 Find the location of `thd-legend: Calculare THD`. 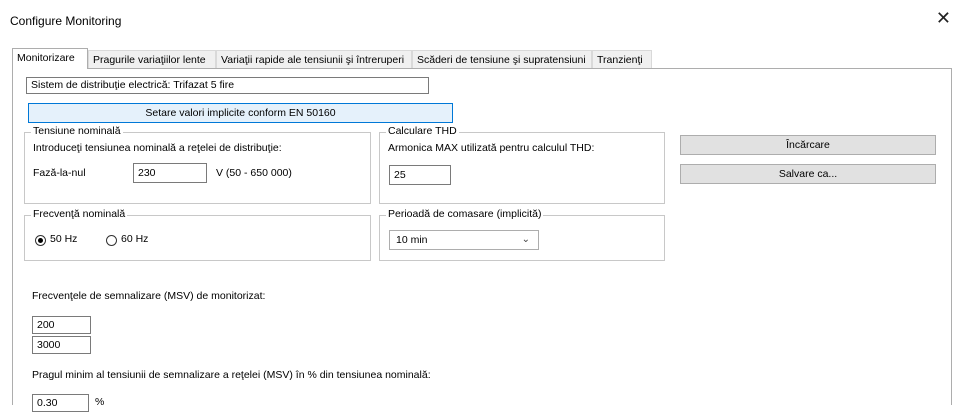

thd-legend: Calculare THD is located at coordinates (422, 131).